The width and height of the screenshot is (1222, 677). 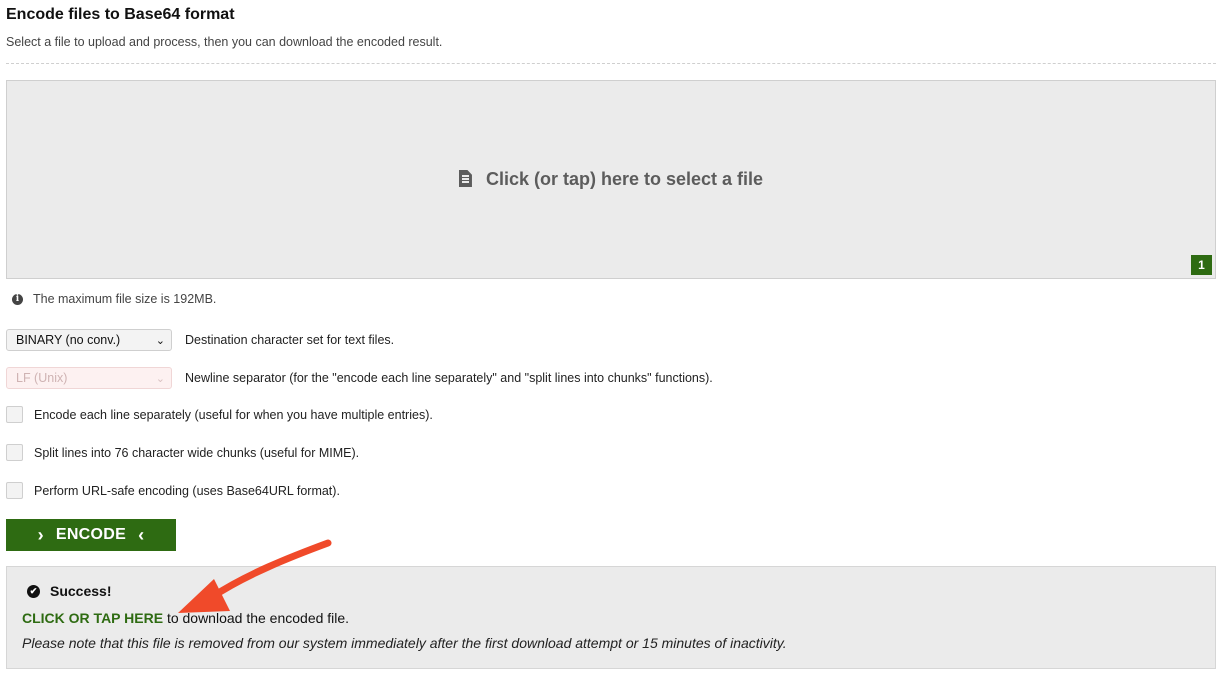 What do you see at coordinates (611, 63) in the screenshot?
I see `divider` at bounding box center [611, 63].